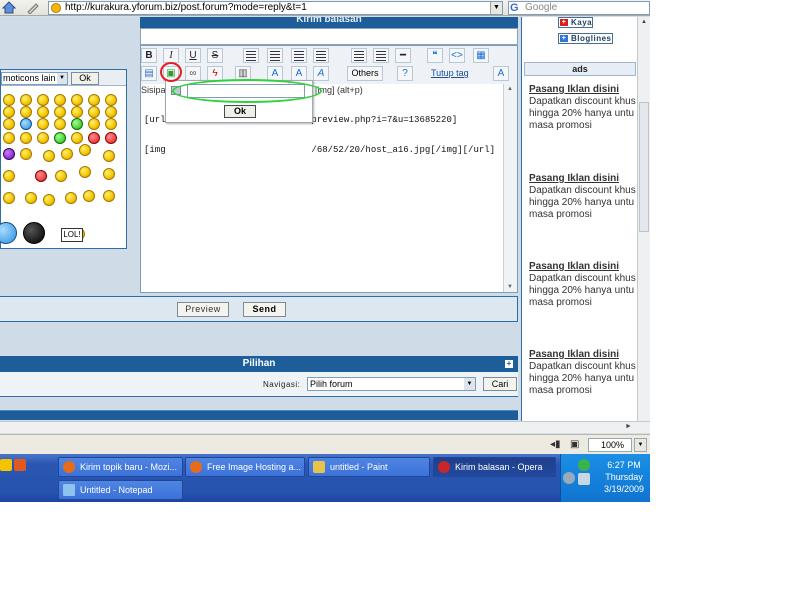 The image size is (800, 600). I want to click on link-icon: ∞, so click(193, 73).